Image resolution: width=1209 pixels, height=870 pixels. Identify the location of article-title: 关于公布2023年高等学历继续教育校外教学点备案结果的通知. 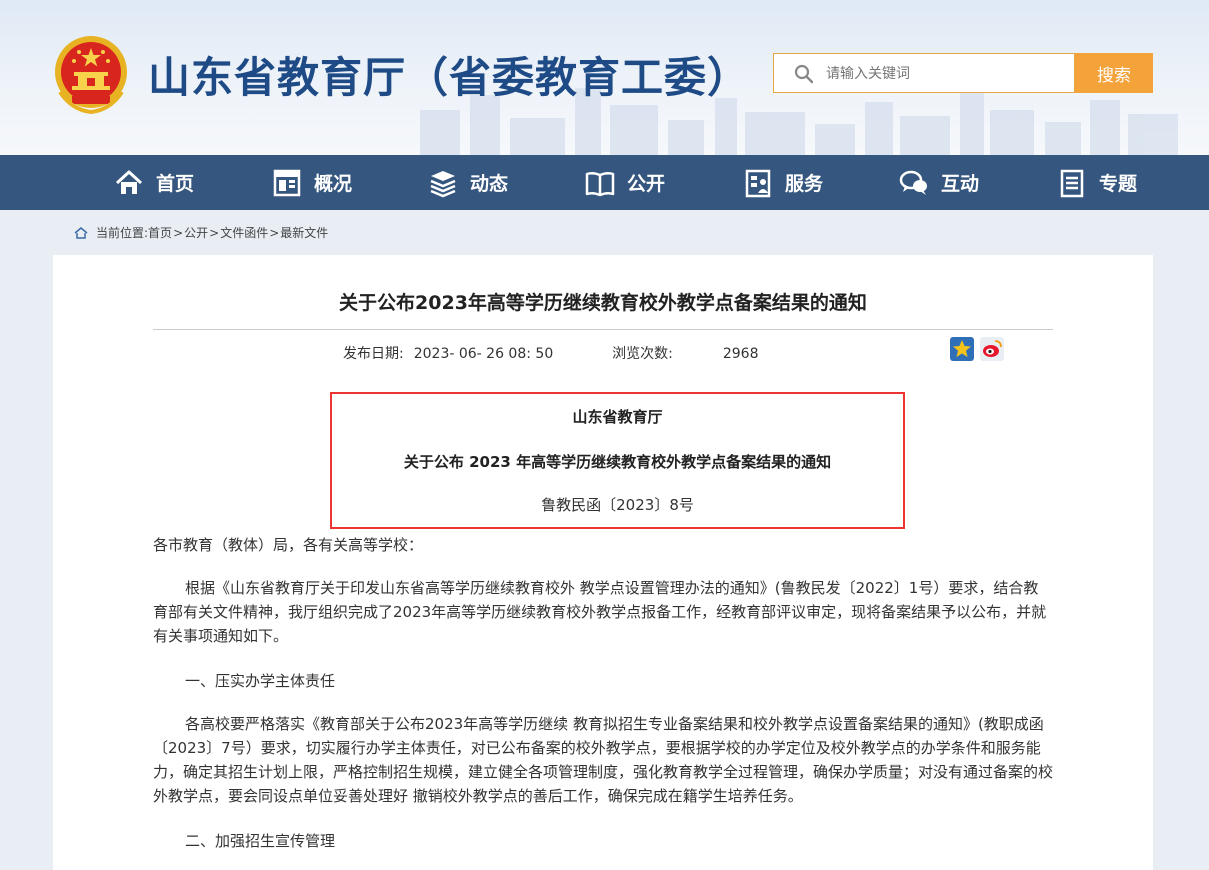
(603, 303).